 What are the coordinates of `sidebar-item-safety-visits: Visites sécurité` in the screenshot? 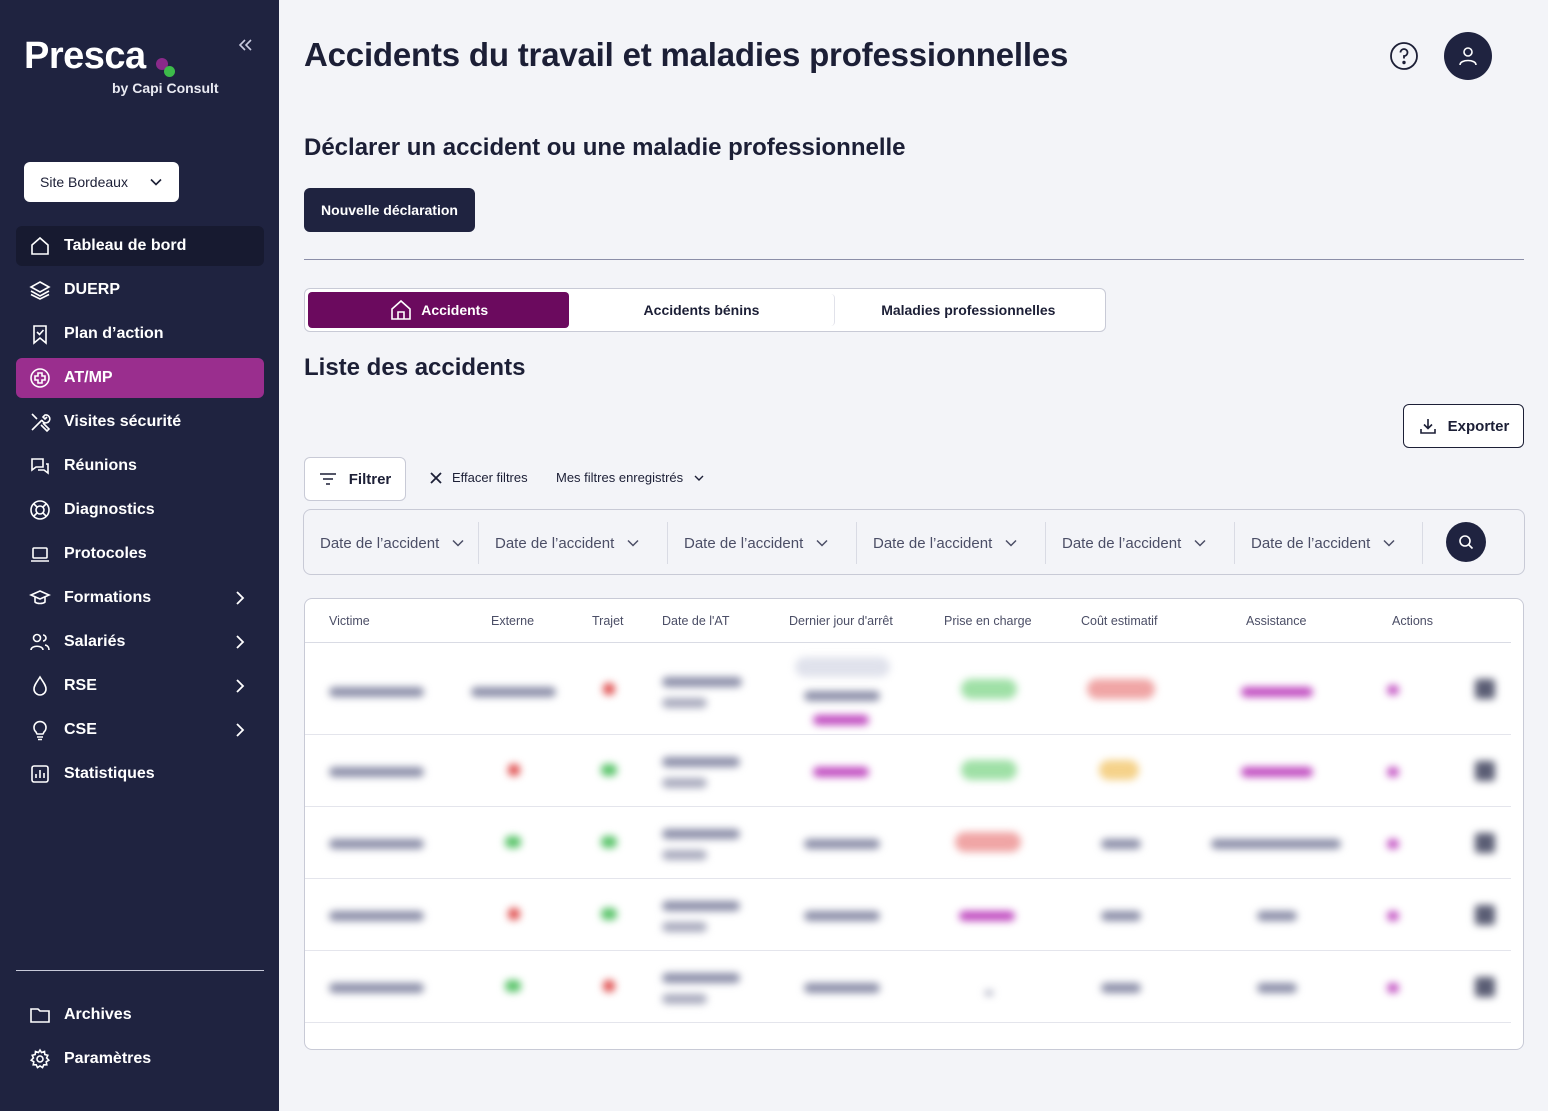 It's located at (140, 422).